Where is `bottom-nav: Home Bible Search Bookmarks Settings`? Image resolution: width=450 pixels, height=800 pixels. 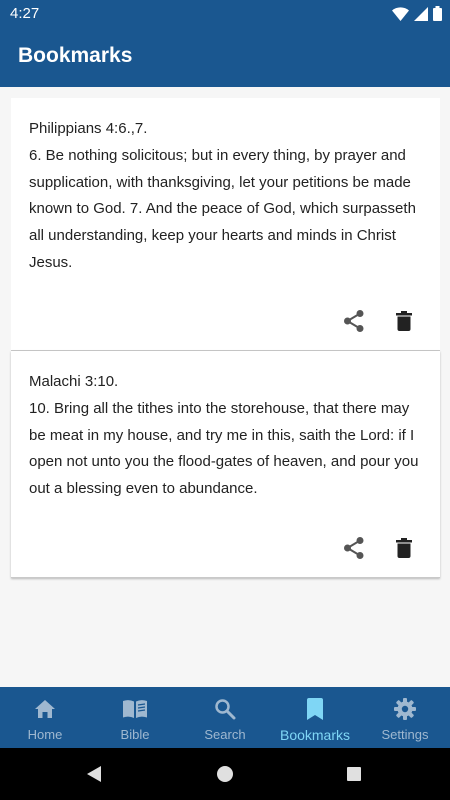
bottom-nav: Home Bible Search Bookmarks Settings is located at coordinates (225, 717).